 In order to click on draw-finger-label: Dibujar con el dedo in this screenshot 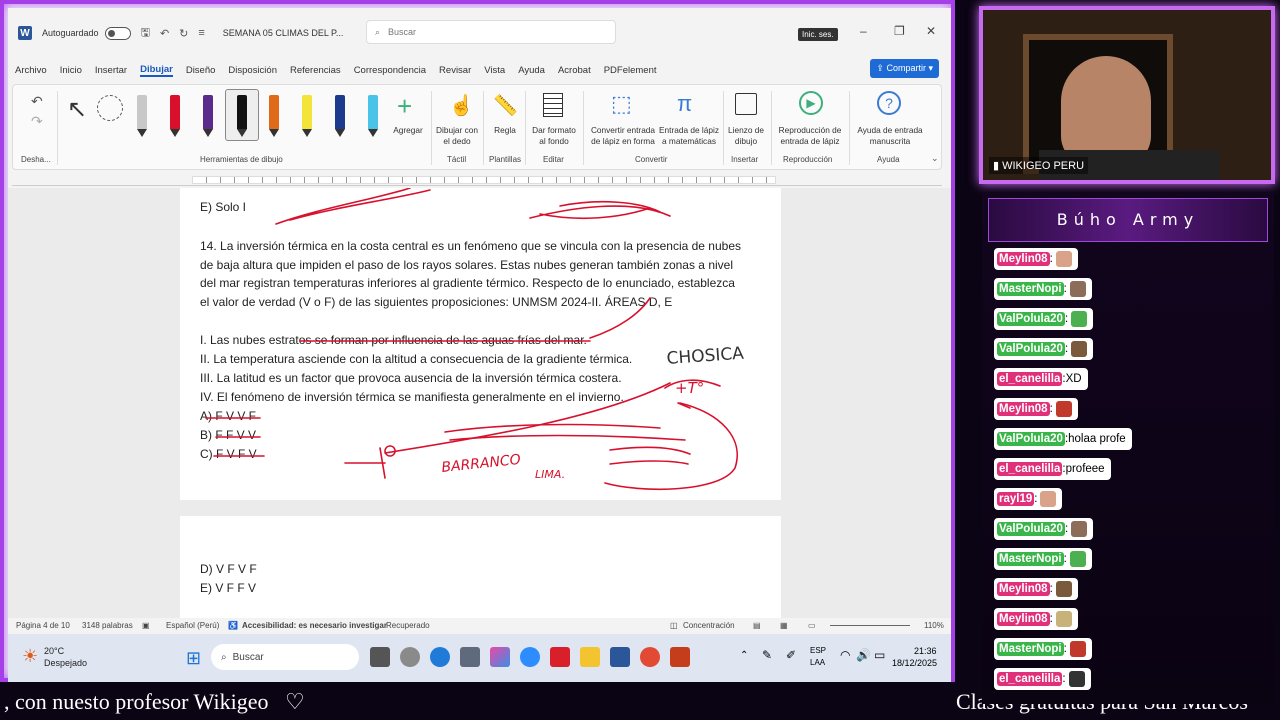, I will do `click(457, 136)`.